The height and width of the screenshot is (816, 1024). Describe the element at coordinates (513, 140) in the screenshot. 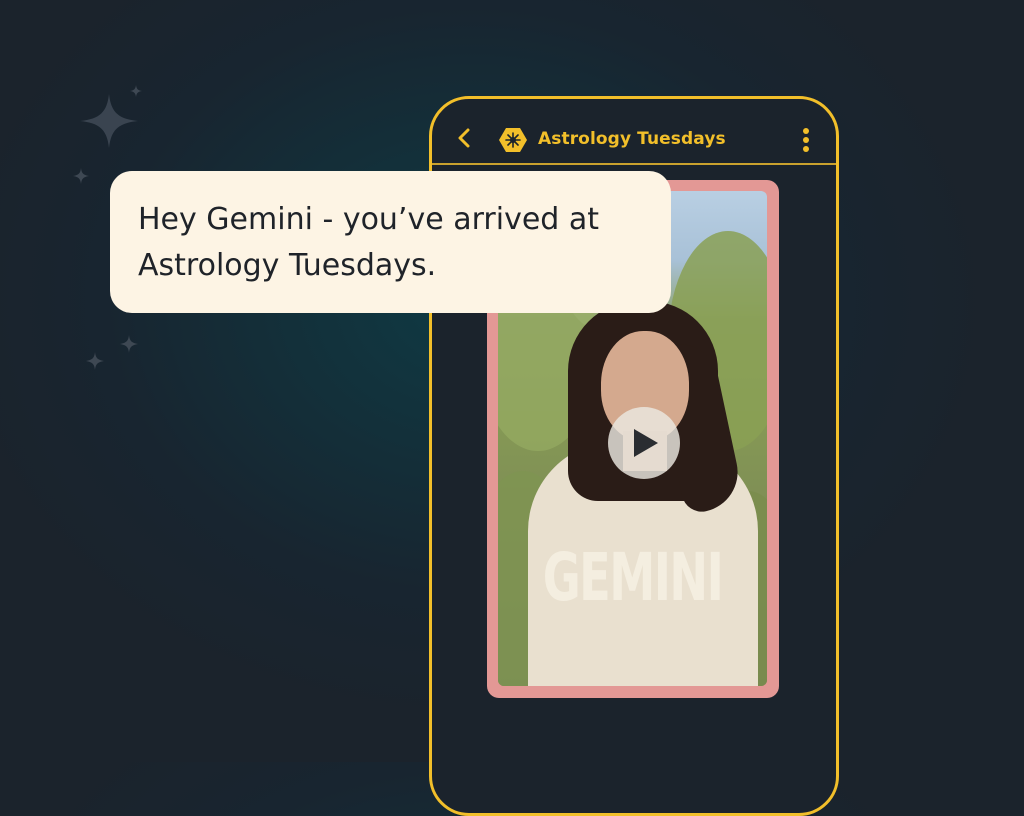

I see `sun-badge-icon` at that location.